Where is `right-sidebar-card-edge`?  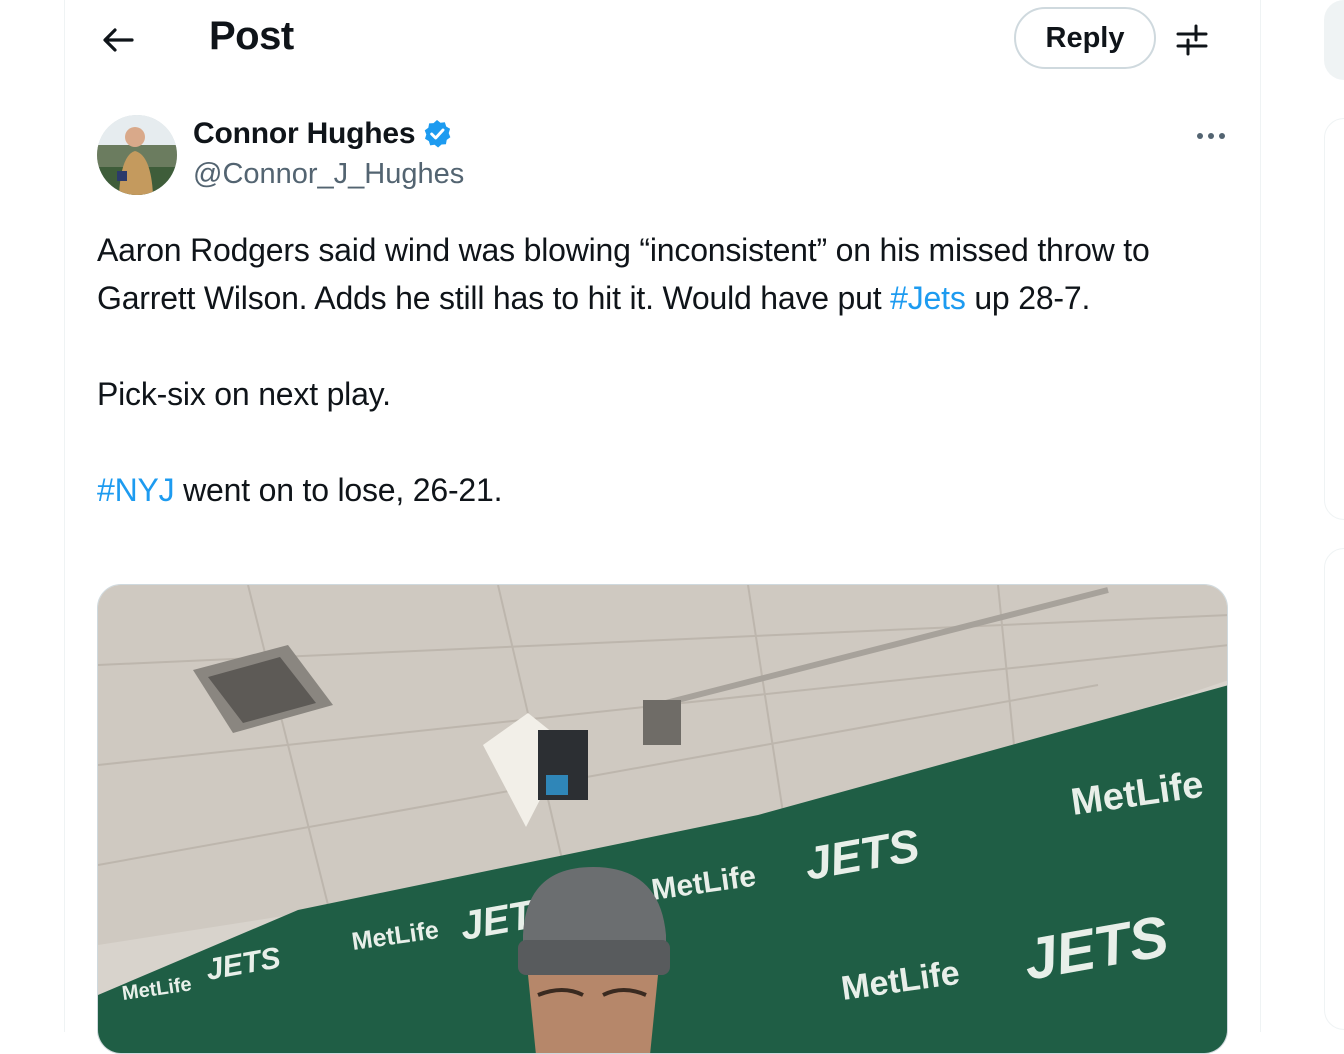 right-sidebar-card-edge is located at coordinates (1334, 319).